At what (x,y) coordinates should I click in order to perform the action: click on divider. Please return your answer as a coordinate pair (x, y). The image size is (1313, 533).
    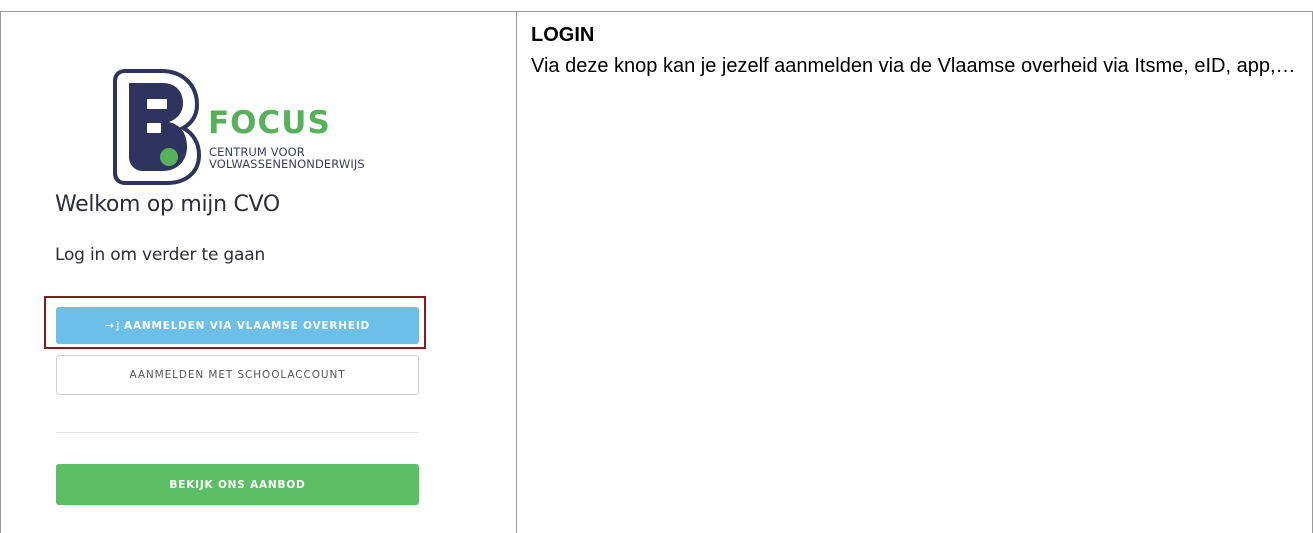
    Looking at the image, I should click on (237, 432).